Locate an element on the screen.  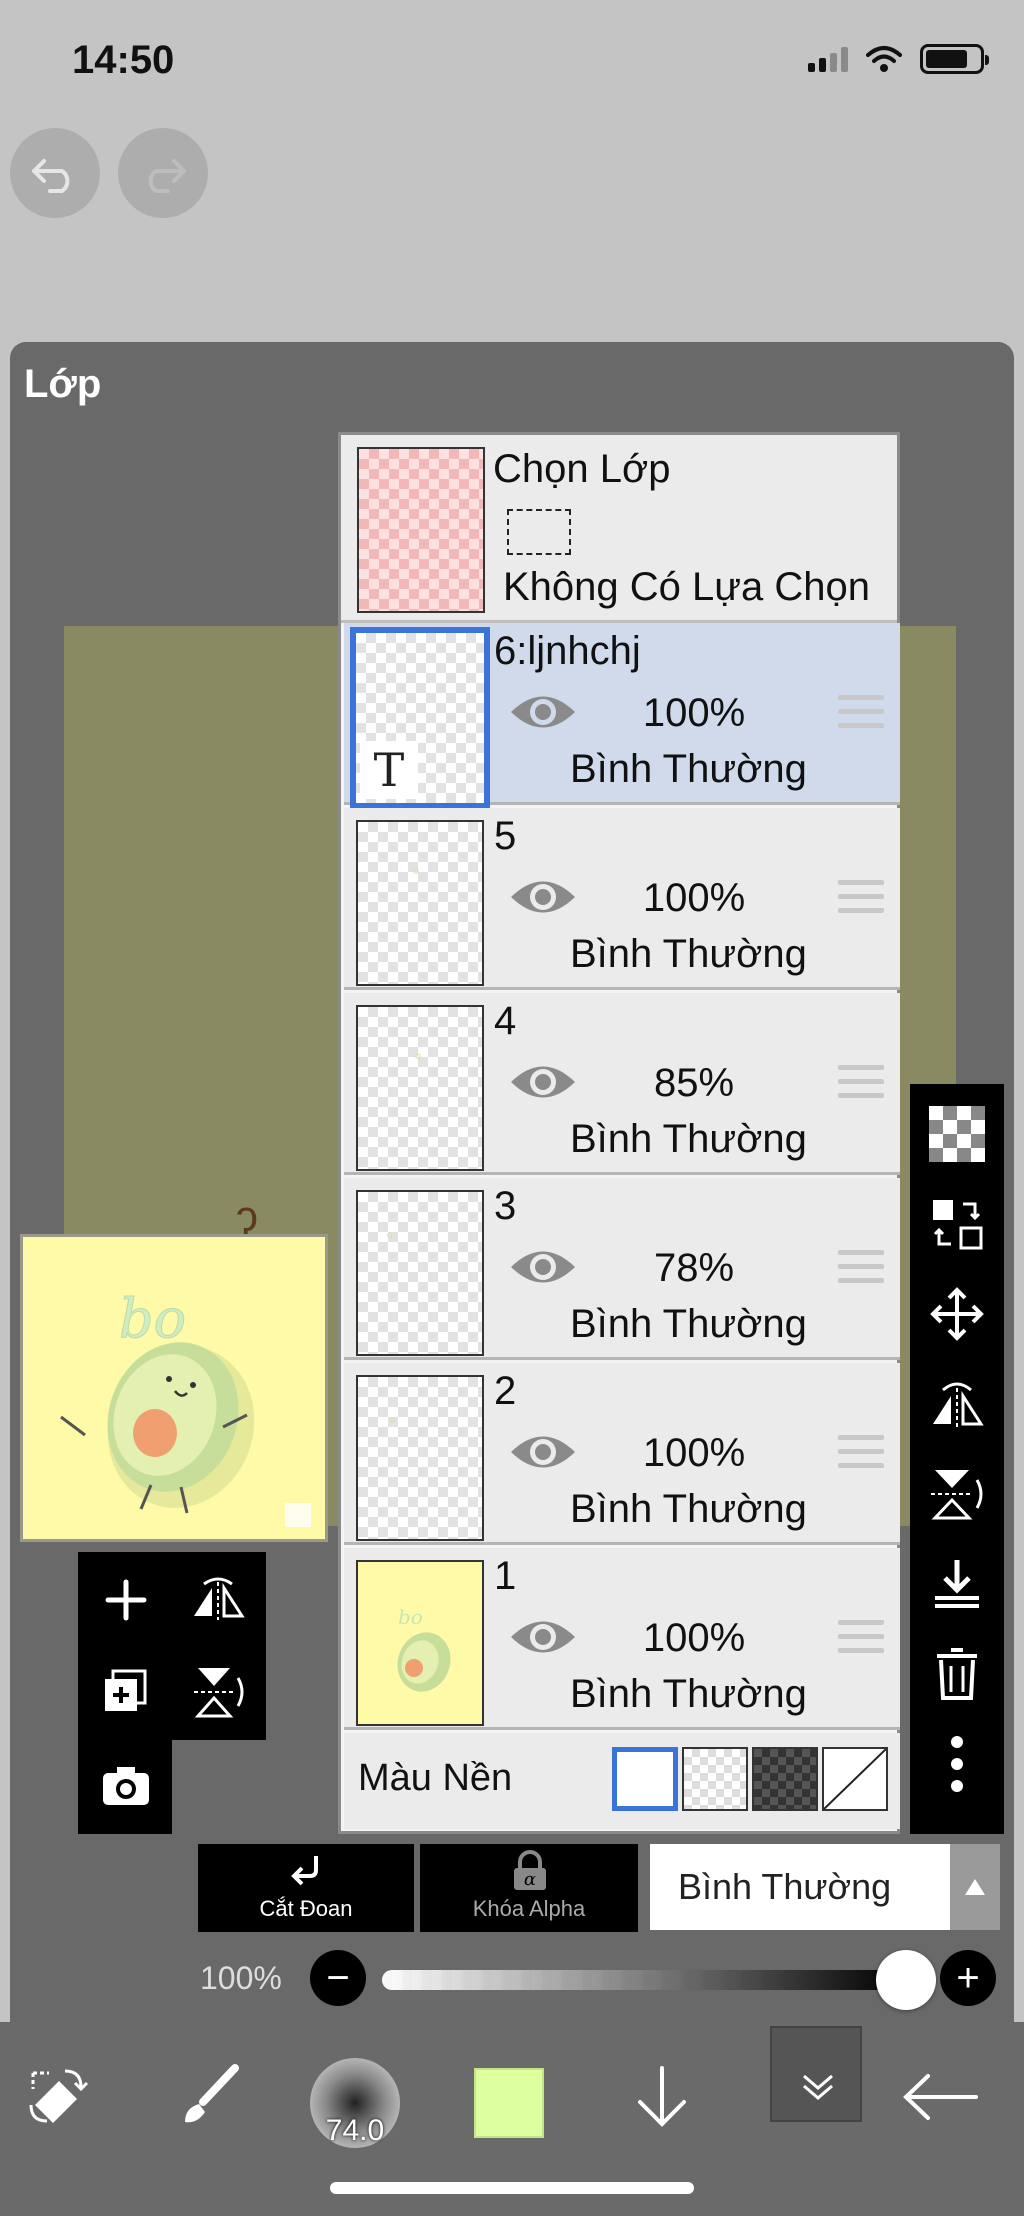
minus-icon: − is located at coordinates (338, 1977).